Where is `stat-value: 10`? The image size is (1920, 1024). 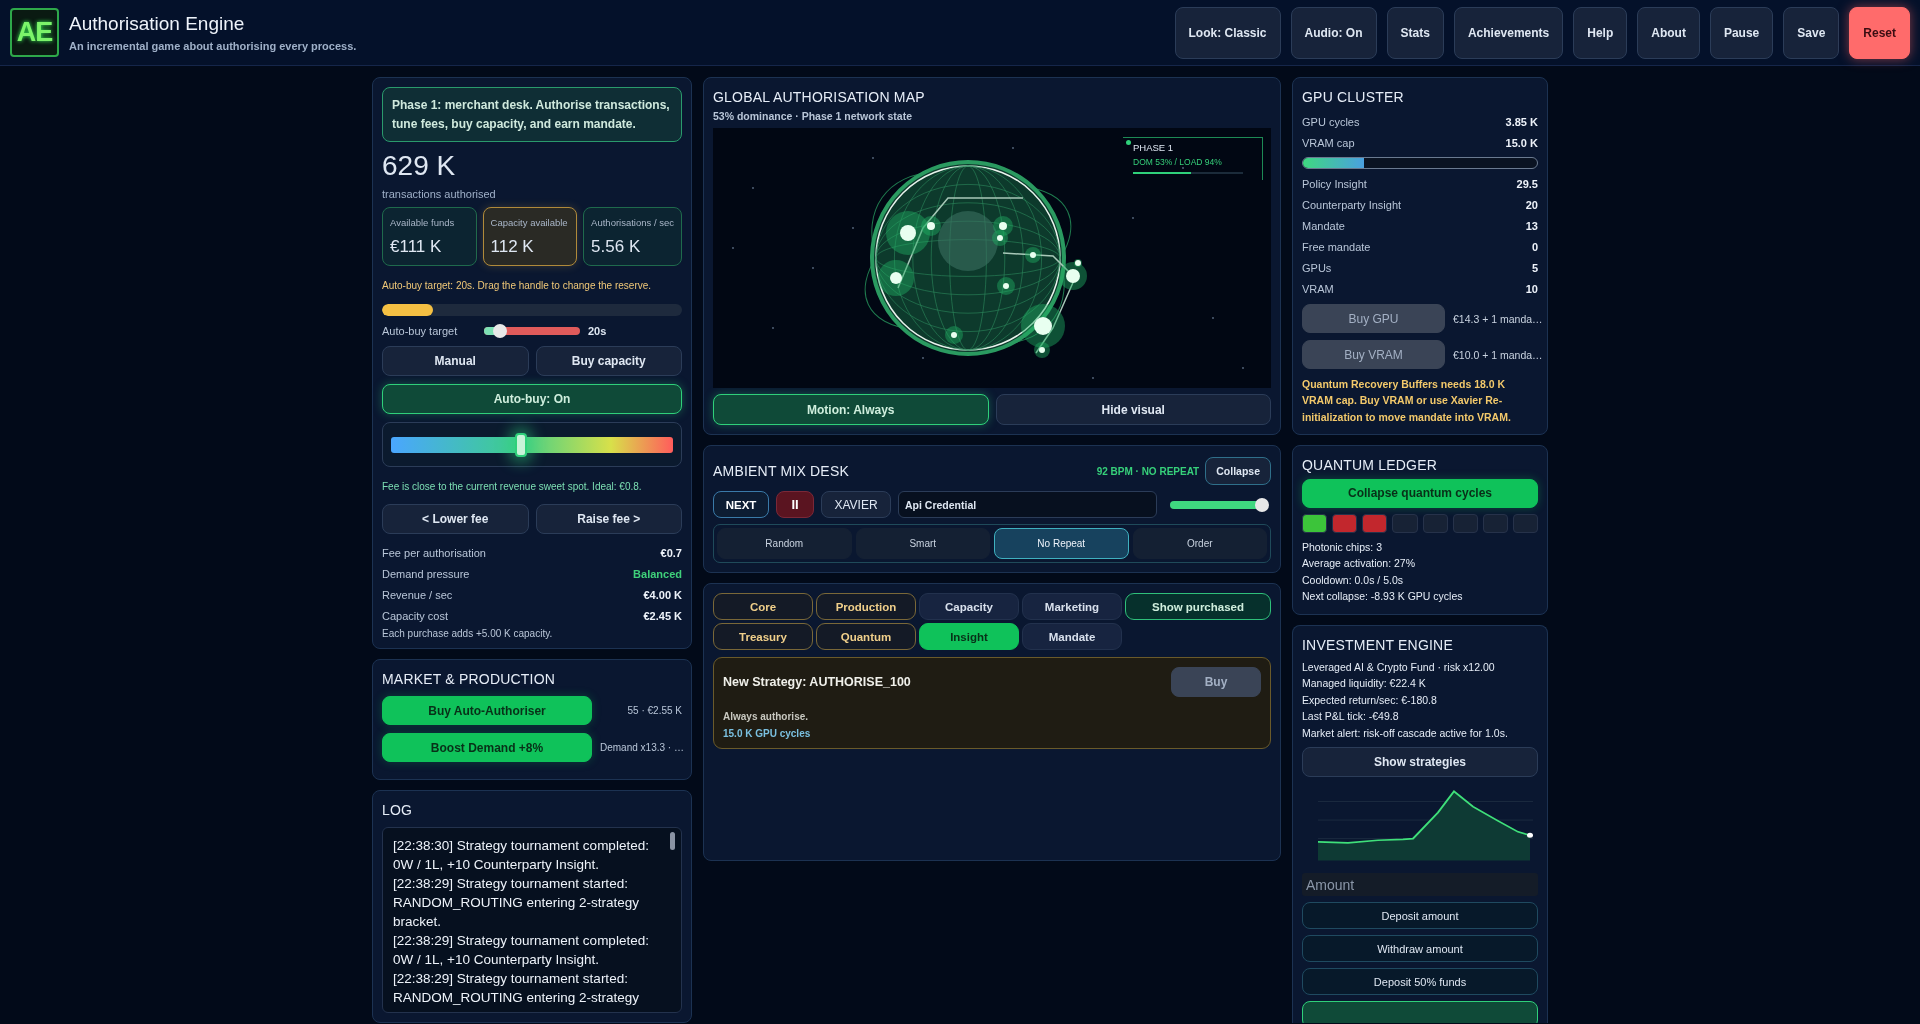
stat-value: 10 is located at coordinates (1531, 288).